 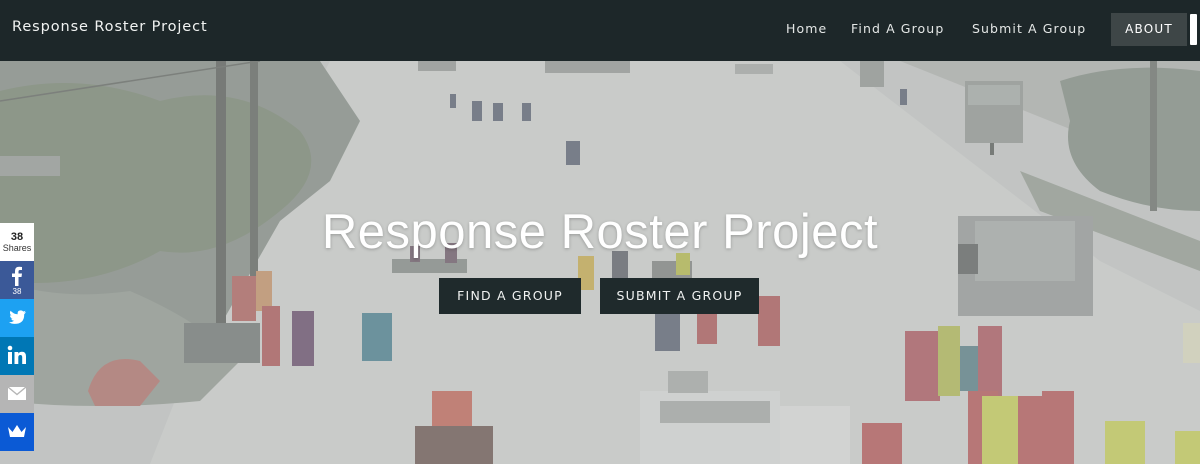 I want to click on crown-icon, so click(x=17, y=431).